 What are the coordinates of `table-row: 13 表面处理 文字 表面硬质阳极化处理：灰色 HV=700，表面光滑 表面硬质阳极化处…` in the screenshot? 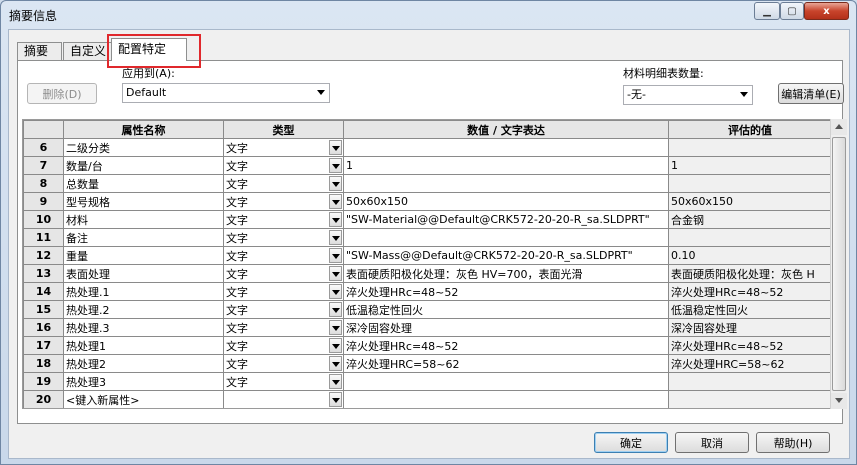 It's located at (427, 273).